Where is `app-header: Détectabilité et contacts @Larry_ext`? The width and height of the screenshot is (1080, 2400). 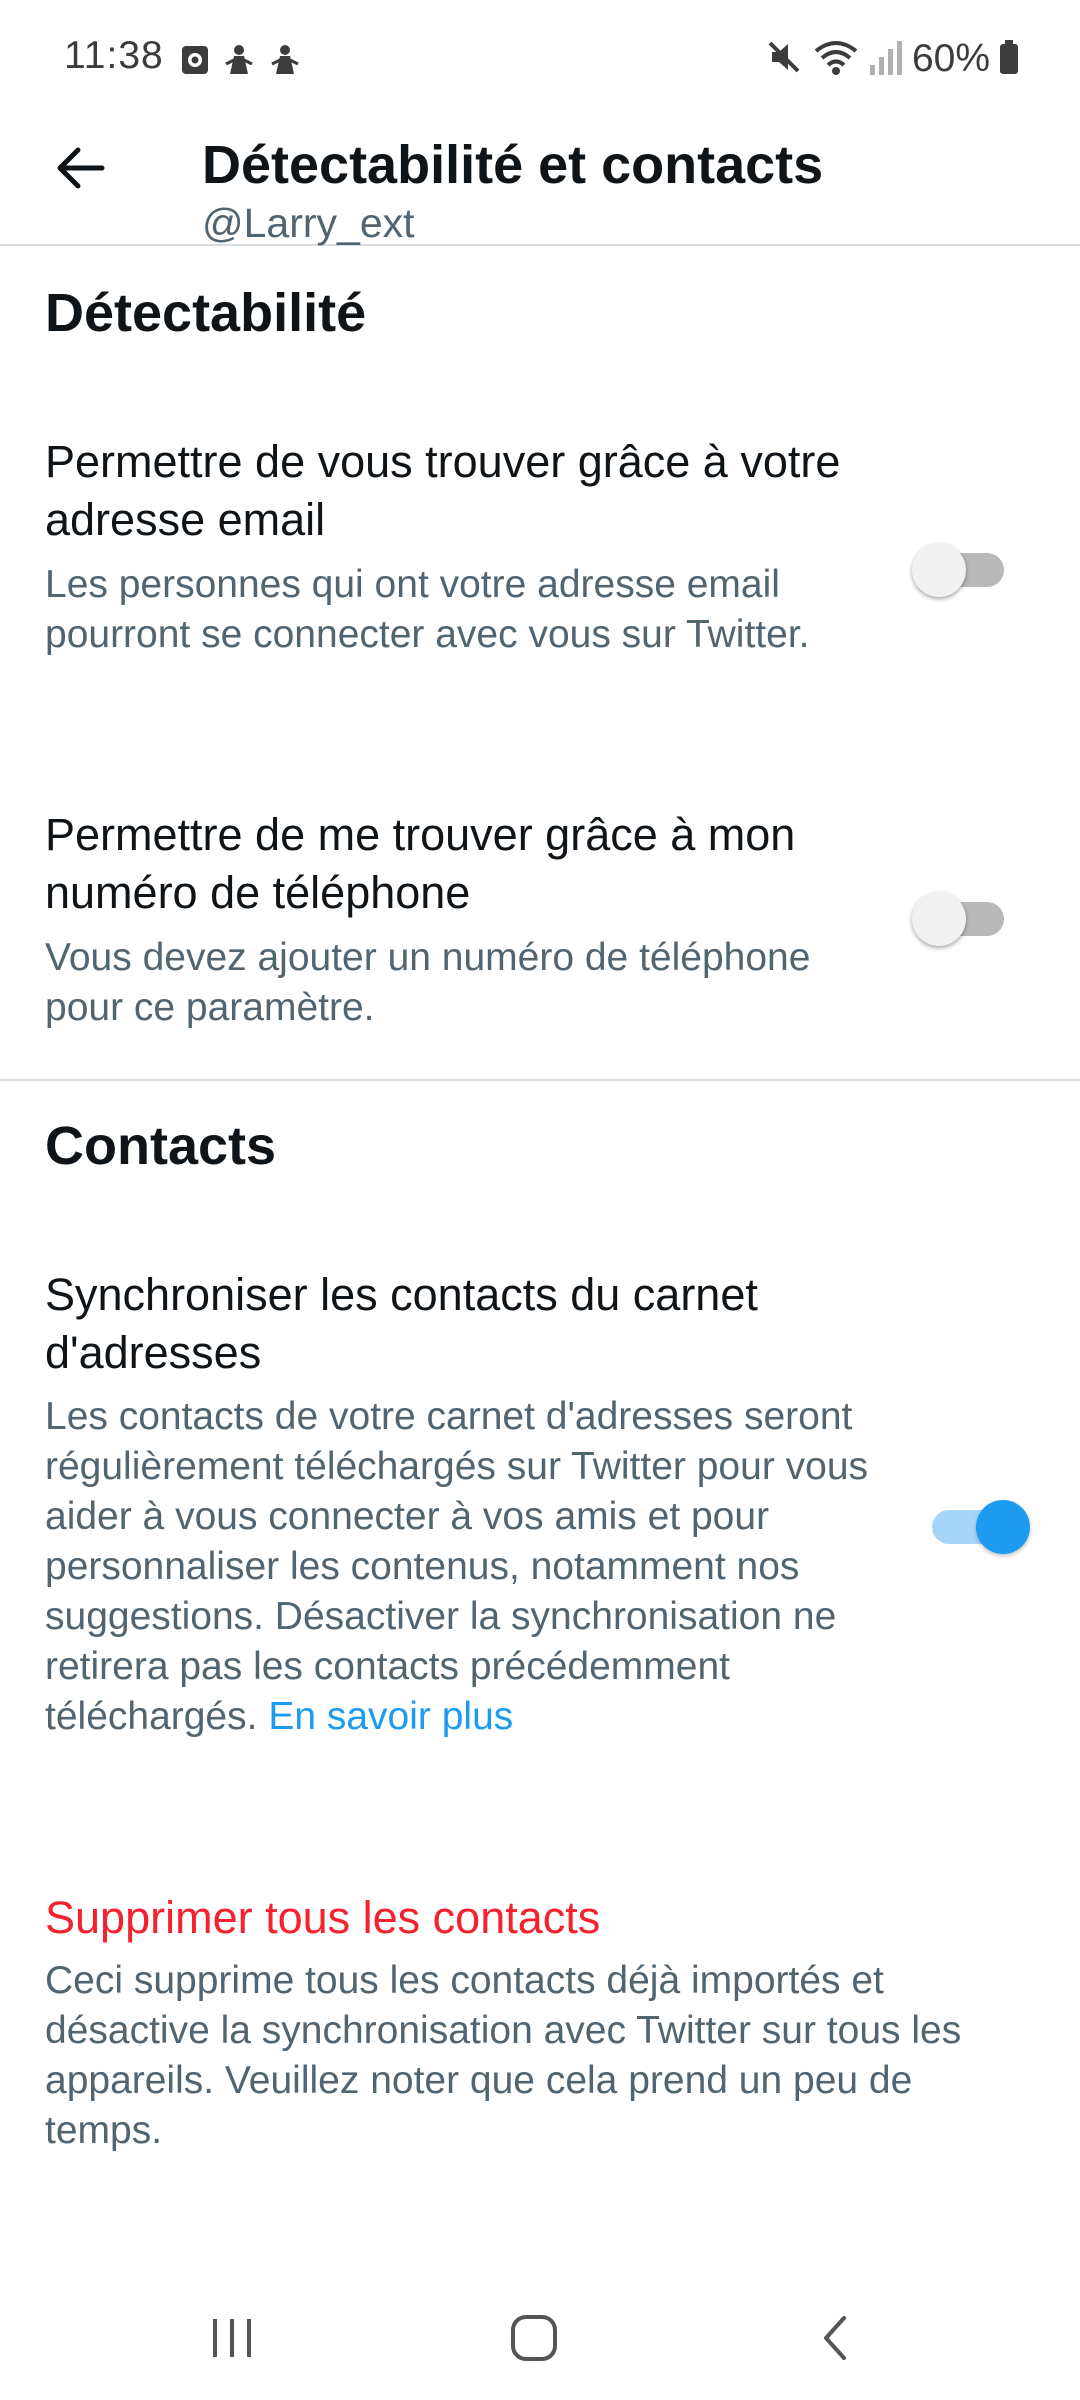 app-header: Détectabilité et contacts @Larry_ext is located at coordinates (540, 183).